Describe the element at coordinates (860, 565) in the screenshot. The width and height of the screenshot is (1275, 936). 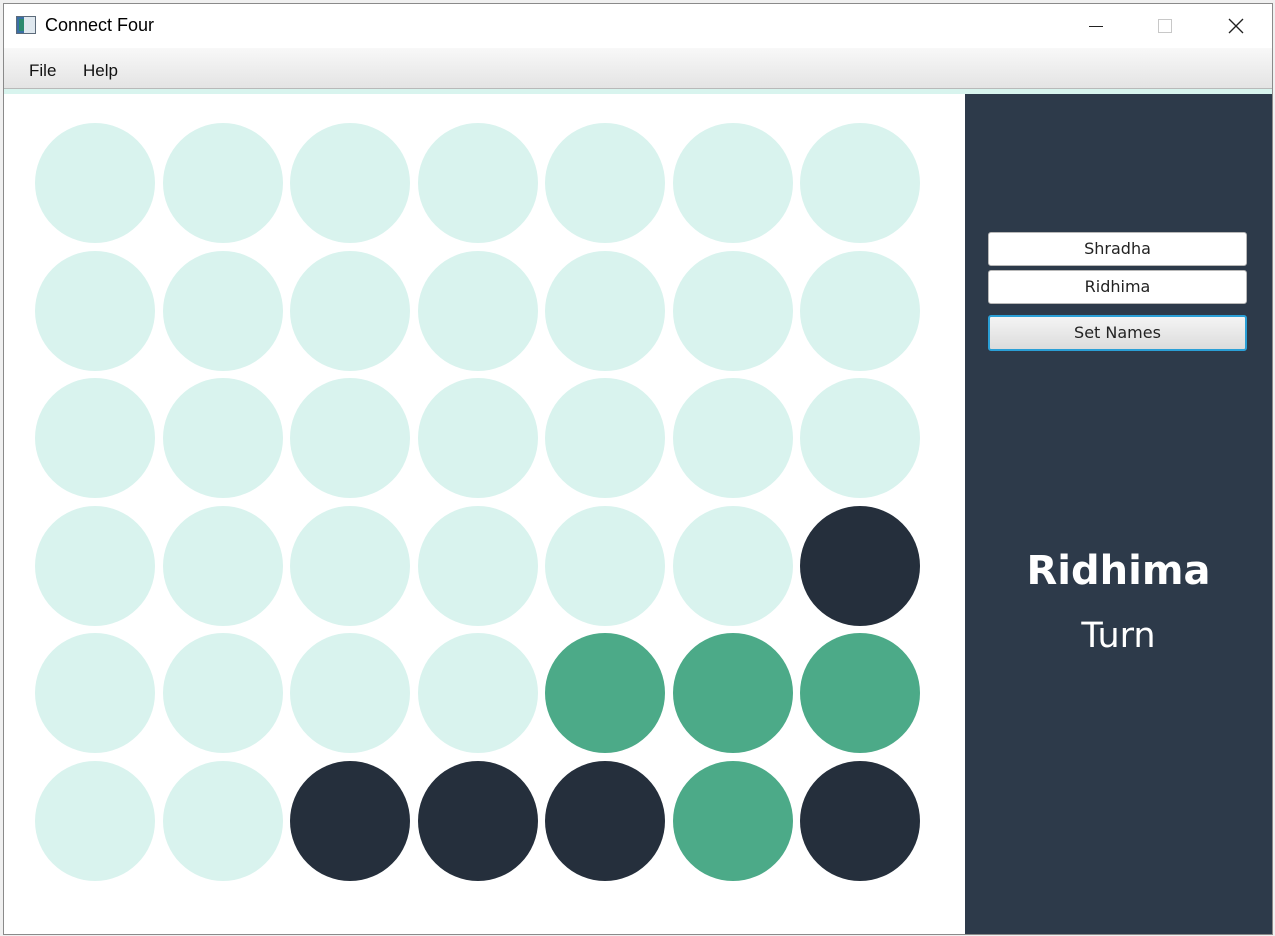
I see `board-cell-r4-c7` at that location.